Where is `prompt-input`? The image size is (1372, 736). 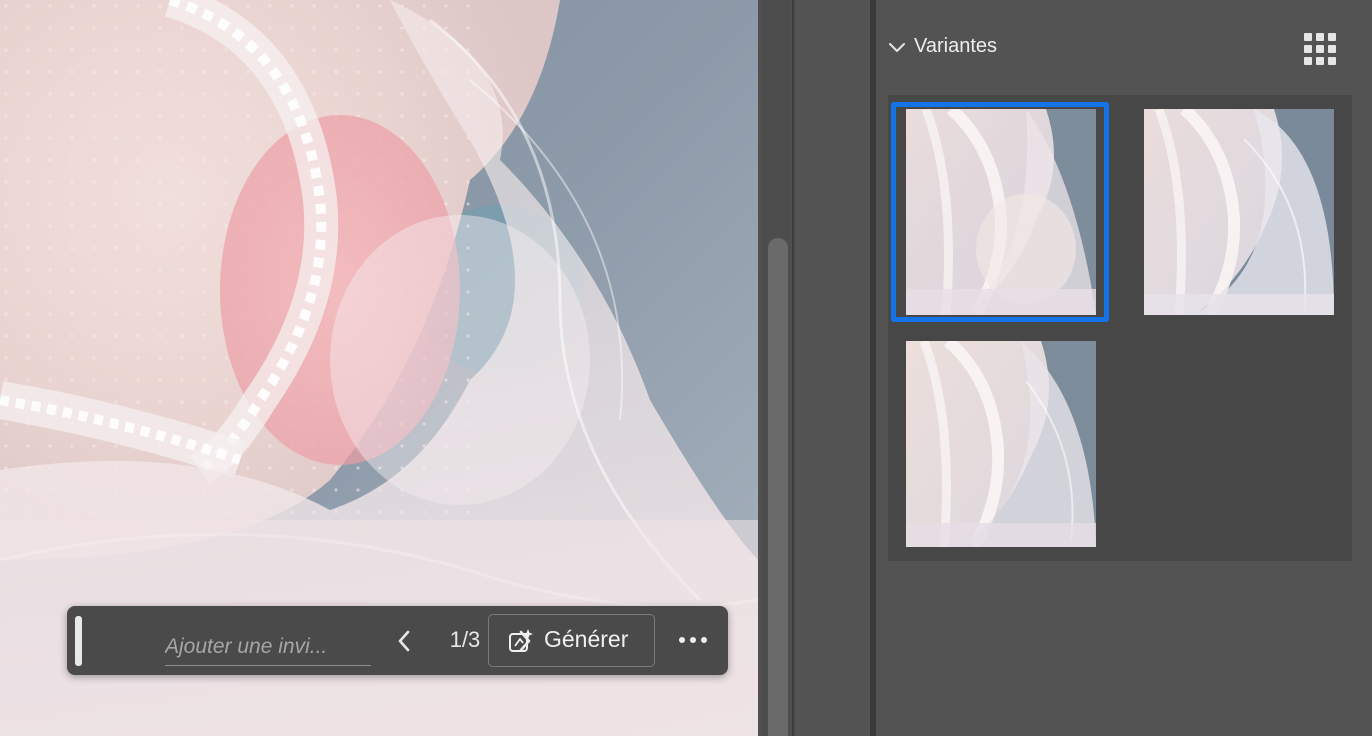
prompt-input is located at coordinates (268, 647).